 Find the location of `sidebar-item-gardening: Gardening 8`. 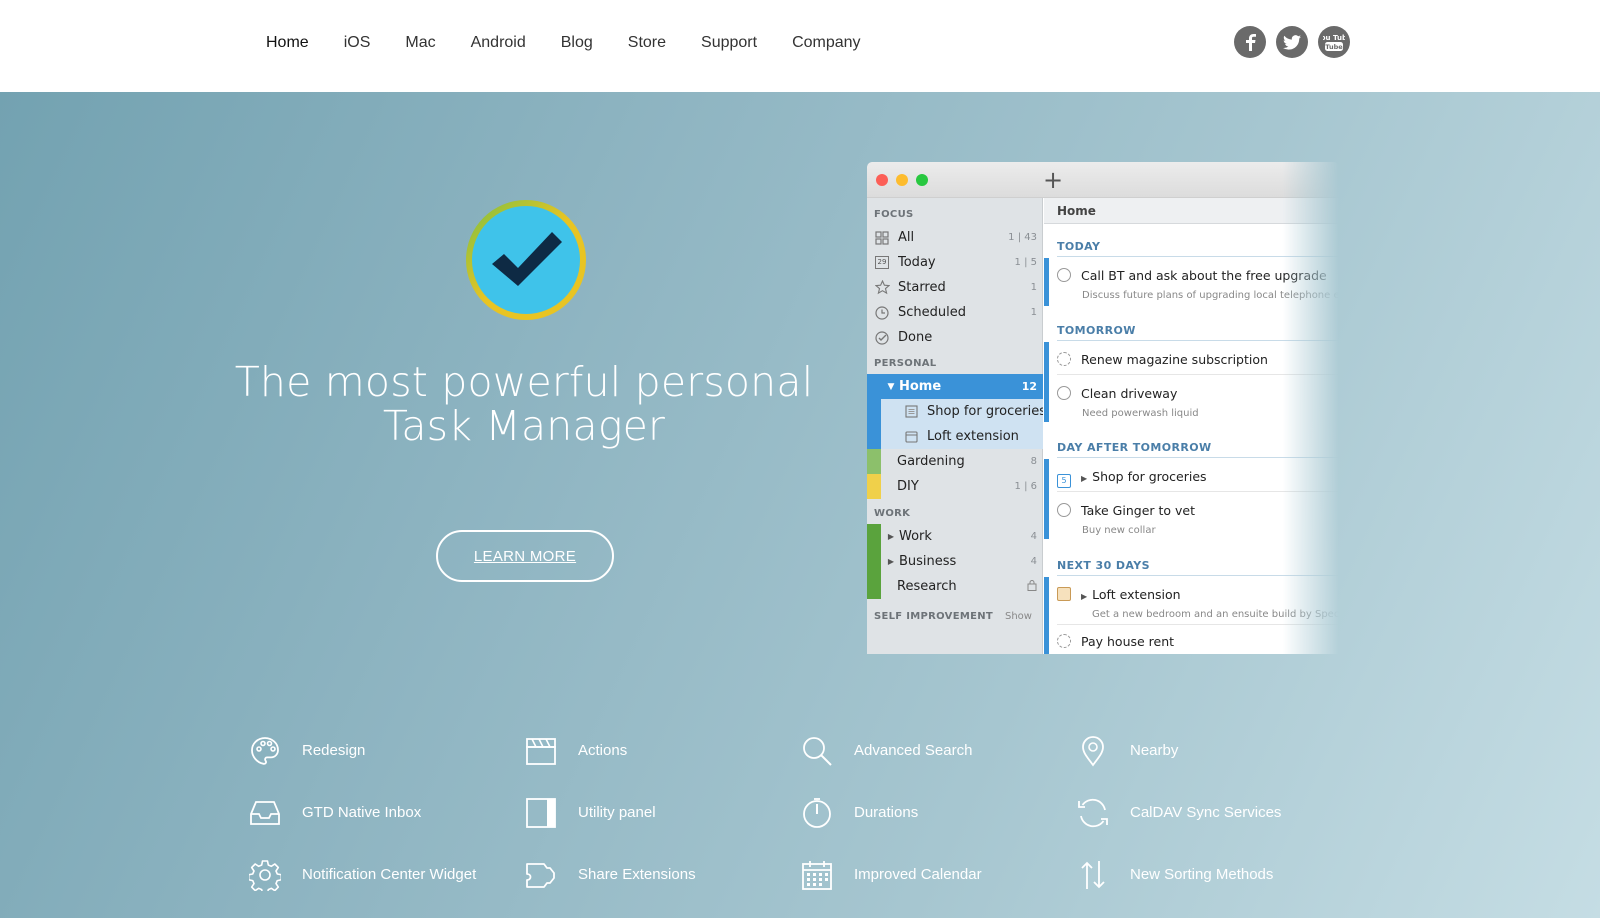

sidebar-item-gardening: Gardening 8 is located at coordinates (955, 461).